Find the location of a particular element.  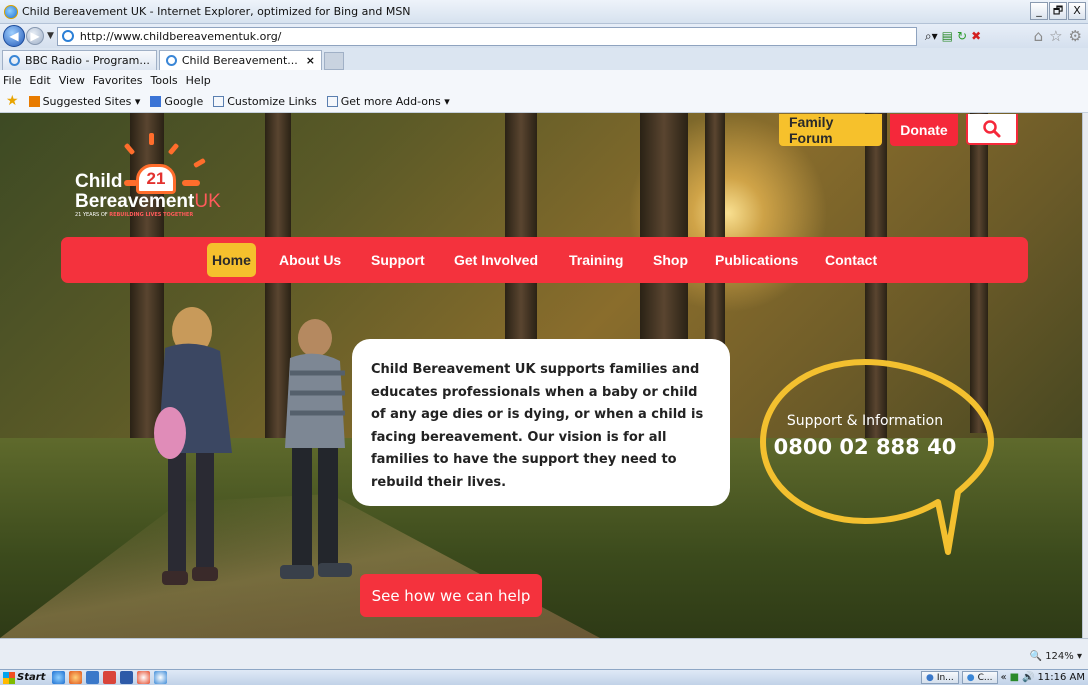

see-how-we-can-help-button: See how we can help is located at coordinates (451, 595).